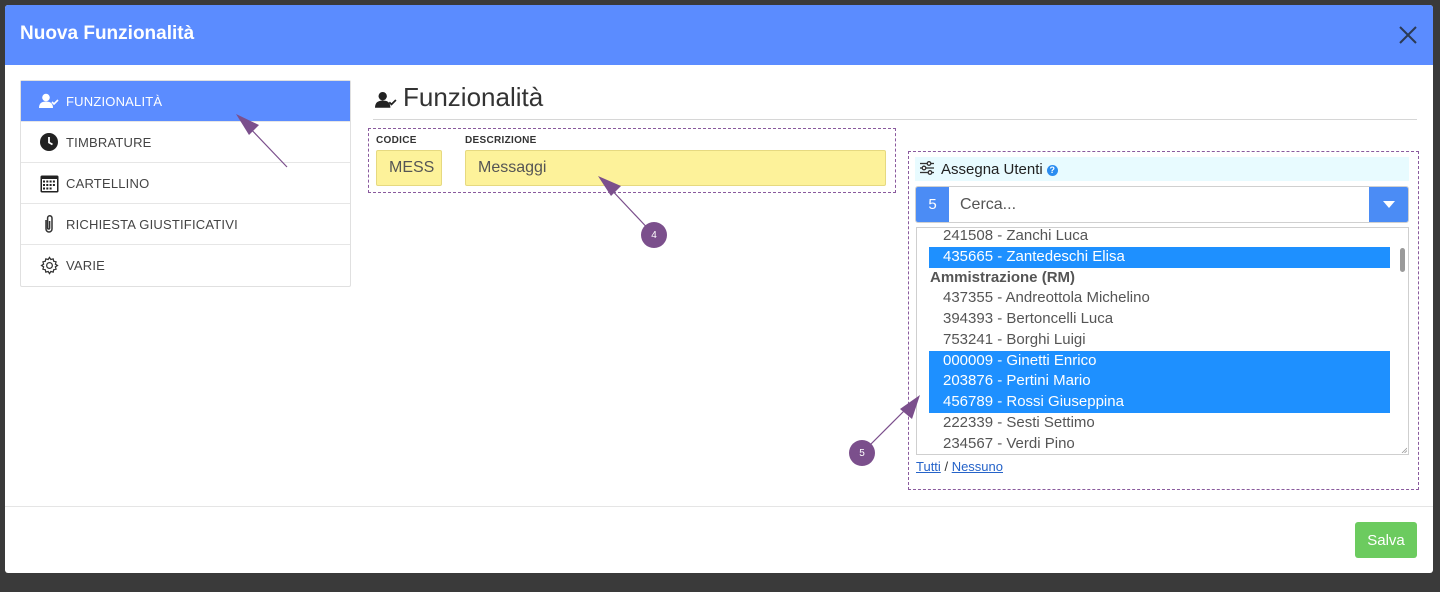  Describe the element at coordinates (185, 142) in the screenshot. I see `sidebar-item-timbrature: TIMBRATURE` at that location.